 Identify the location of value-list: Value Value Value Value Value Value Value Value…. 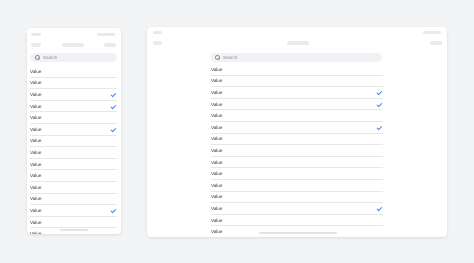
(73, 150).